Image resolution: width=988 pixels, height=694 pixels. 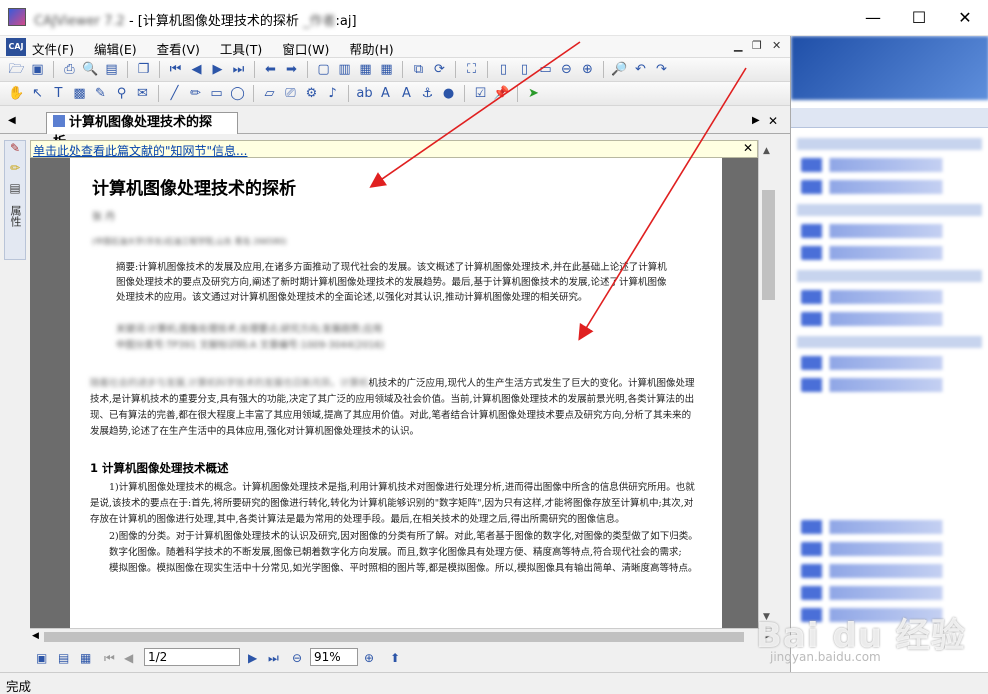 I want to click on open-folder-icon: 🗁, so click(x=16, y=69).